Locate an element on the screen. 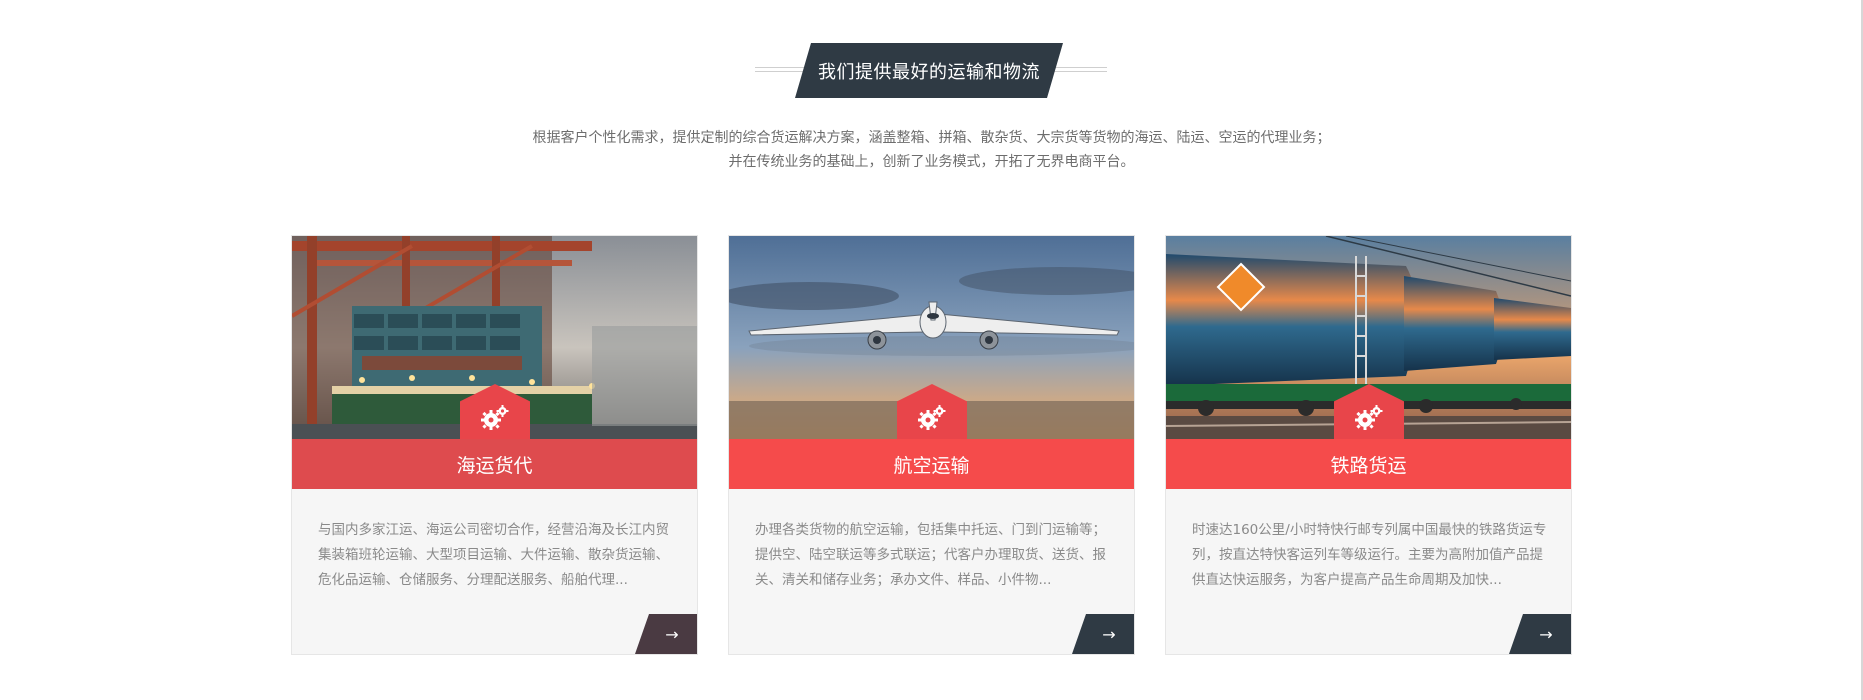  intro-line-2: 并在传统业务的基础上，创新了业务模式，开拓了无界电商平台。 is located at coordinates (931, 162).